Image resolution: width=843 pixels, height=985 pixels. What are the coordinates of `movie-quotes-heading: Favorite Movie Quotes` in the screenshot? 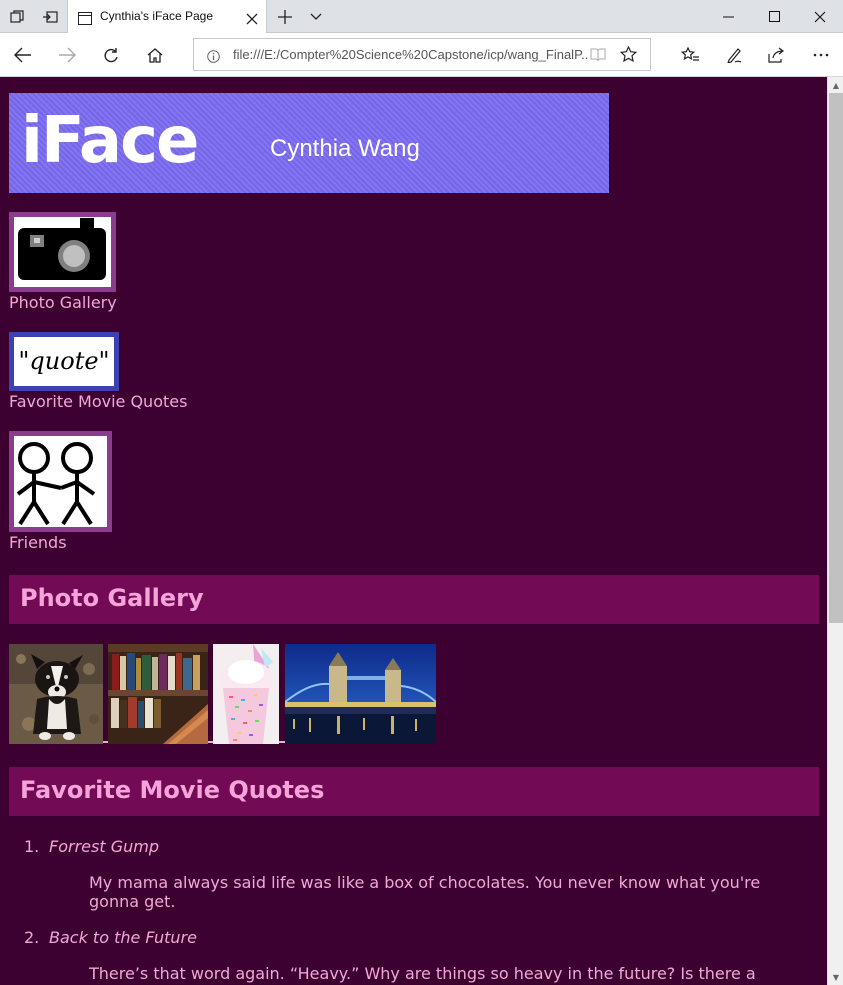 It's located at (172, 790).